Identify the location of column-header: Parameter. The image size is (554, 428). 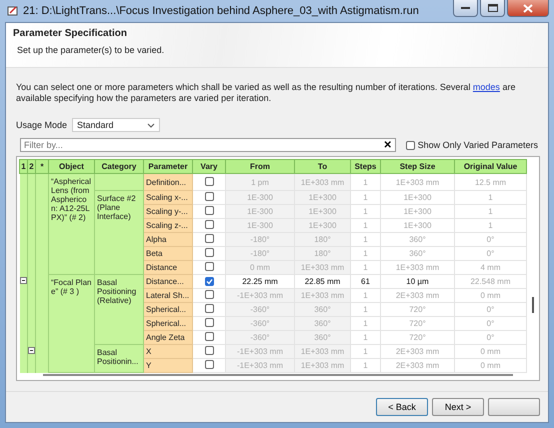
(168, 167).